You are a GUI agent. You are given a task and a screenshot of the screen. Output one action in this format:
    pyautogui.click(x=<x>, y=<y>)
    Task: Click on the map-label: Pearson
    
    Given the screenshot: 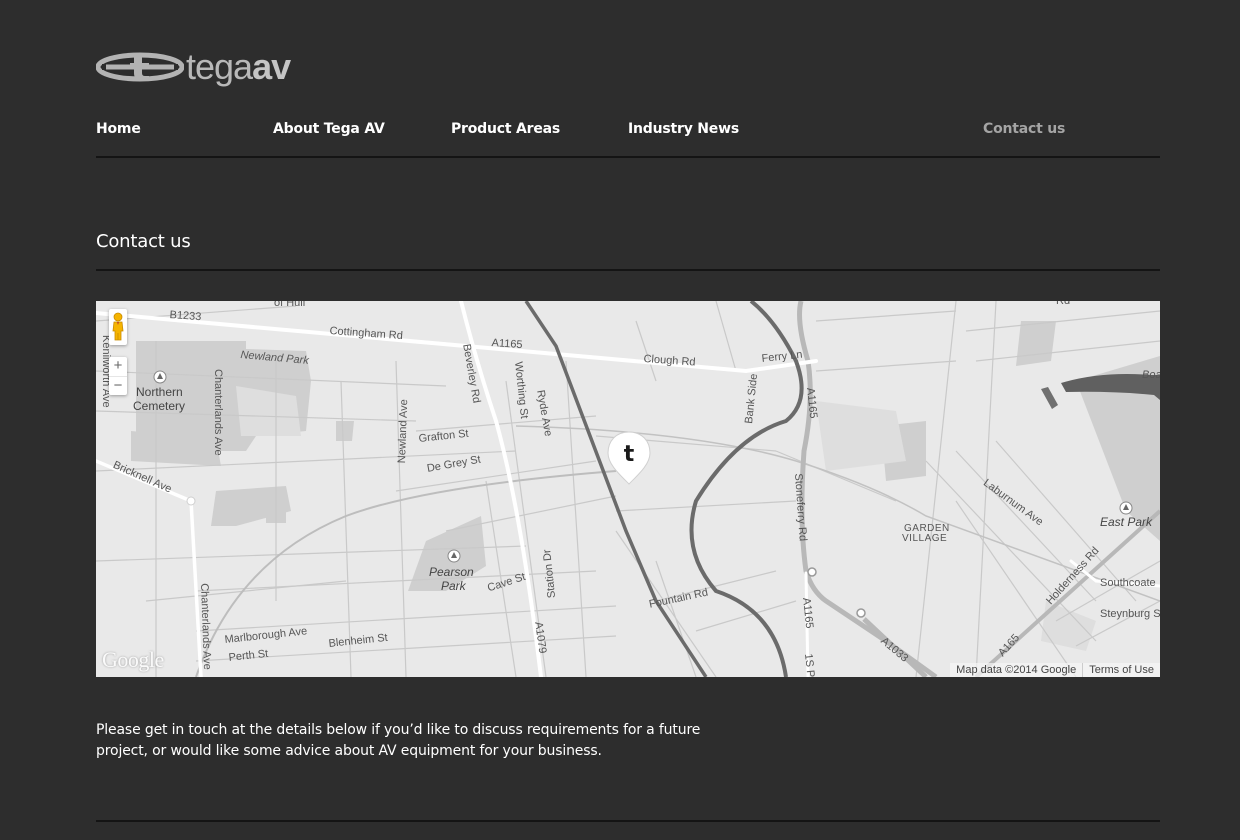 What is the action you would take?
    pyautogui.click(x=451, y=572)
    